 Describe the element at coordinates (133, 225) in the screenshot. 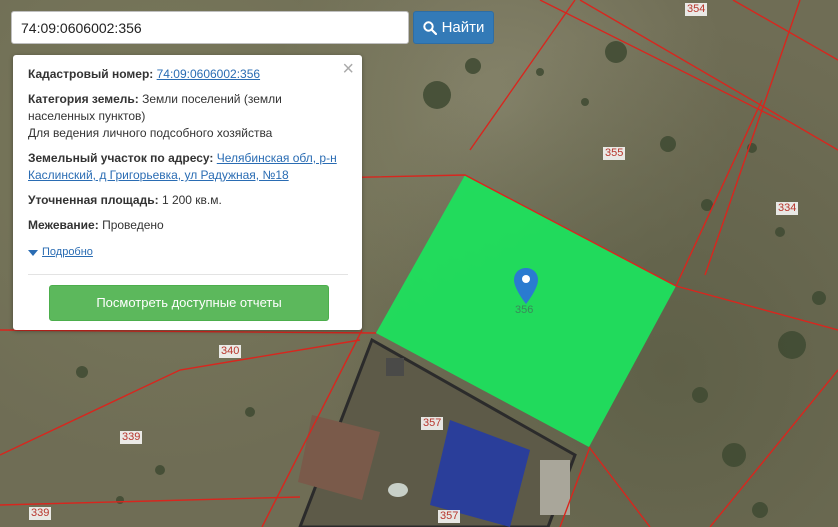

I see `survey-value: Проведено` at that location.